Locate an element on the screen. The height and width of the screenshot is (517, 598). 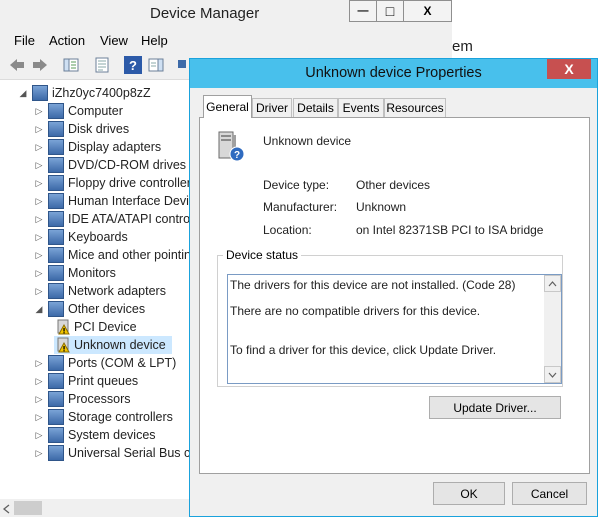
ok-label: OK is located at coordinates (469, 493).